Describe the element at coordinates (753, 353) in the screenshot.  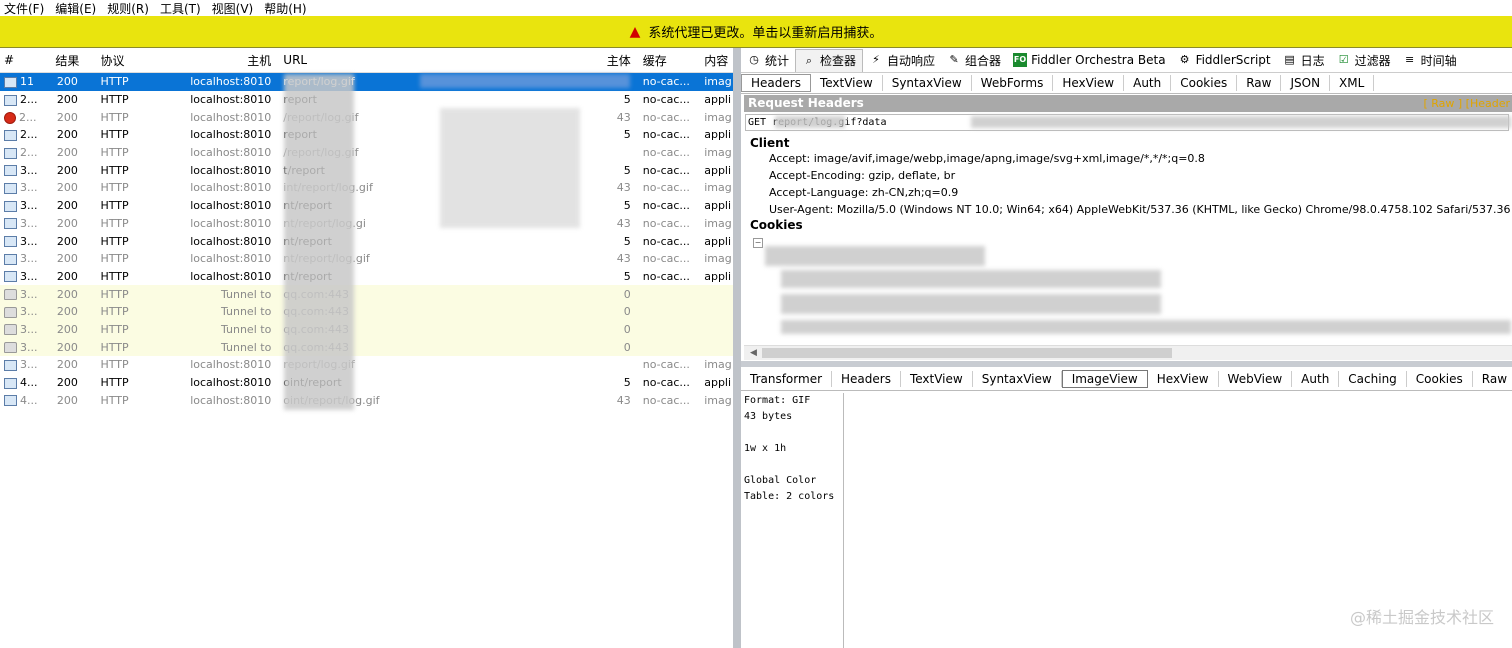
I see `scroll-left-icon: ◀` at that location.